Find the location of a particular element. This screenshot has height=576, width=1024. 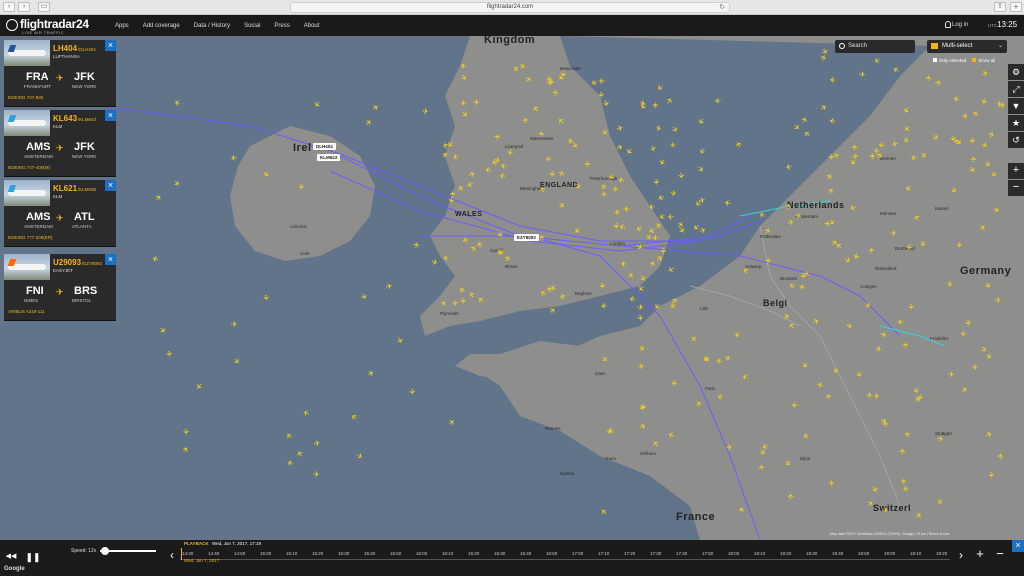

close-playback-icon: × is located at coordinates (1018, 546).